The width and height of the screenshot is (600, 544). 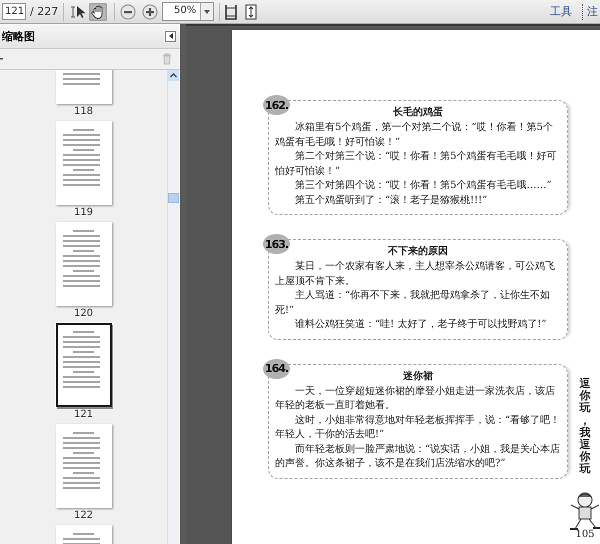 I want to click on hand-icon, so click(x=98, y=11).